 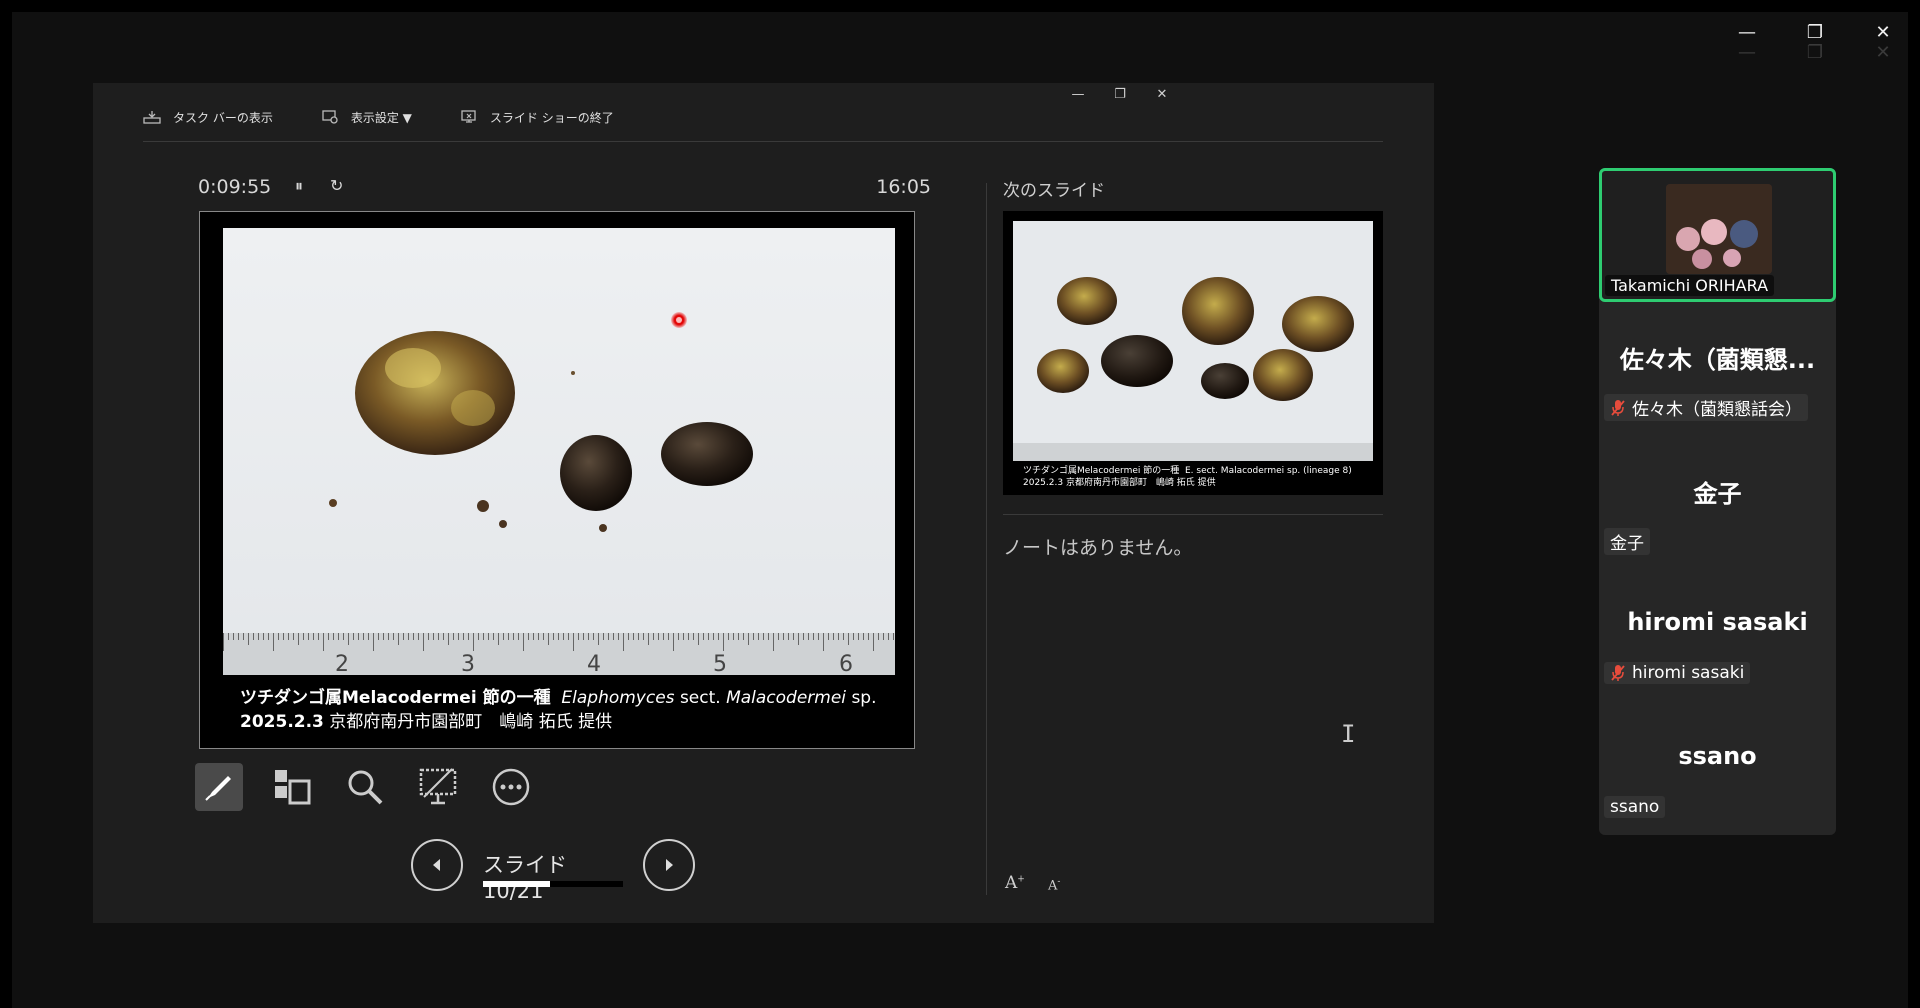 I want to click on current-time: 16:05, so click(x=903, y=187).